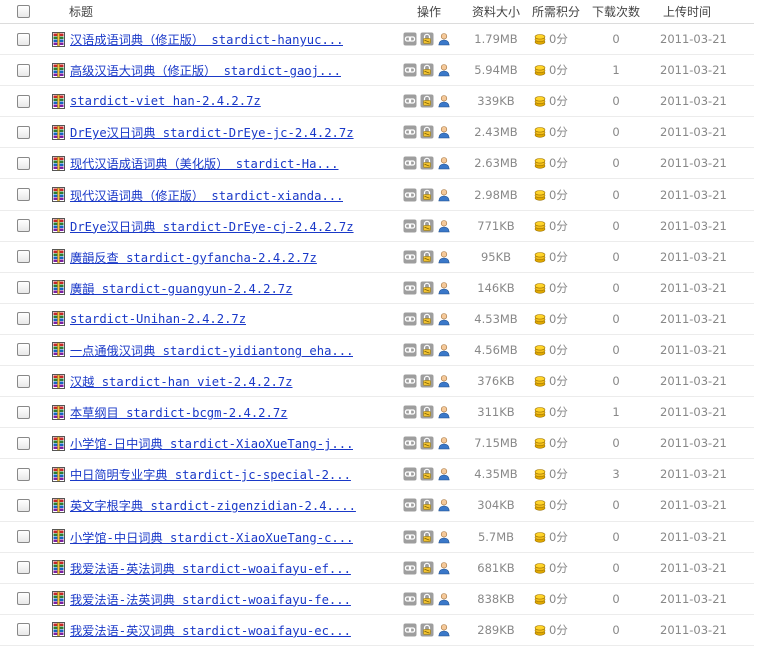 This screenshot has height=648, width=766. I want to click on file-title-link: stardict-viet han-2.4.2.7z, so click(165, 101).